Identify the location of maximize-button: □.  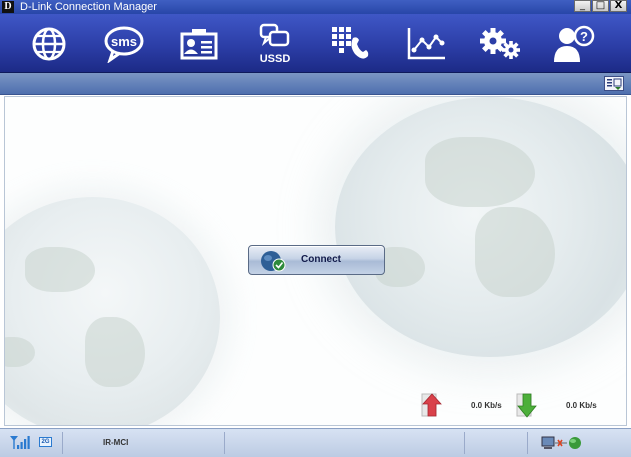
(600, 6).